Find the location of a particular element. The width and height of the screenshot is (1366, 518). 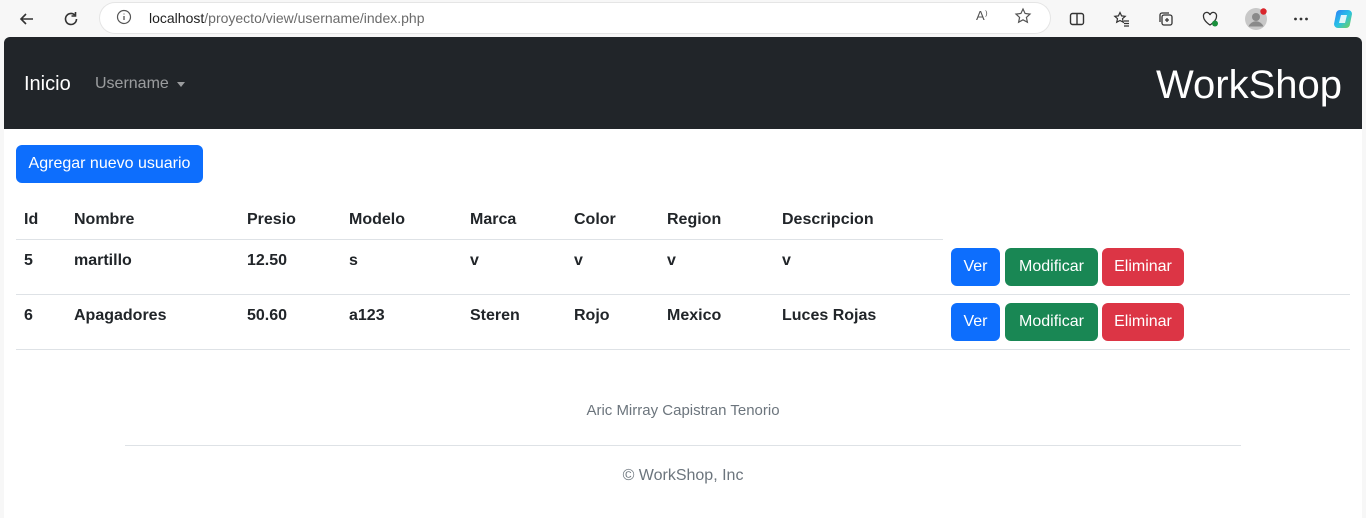

cell-color: v is located at coordinates (578, 260).